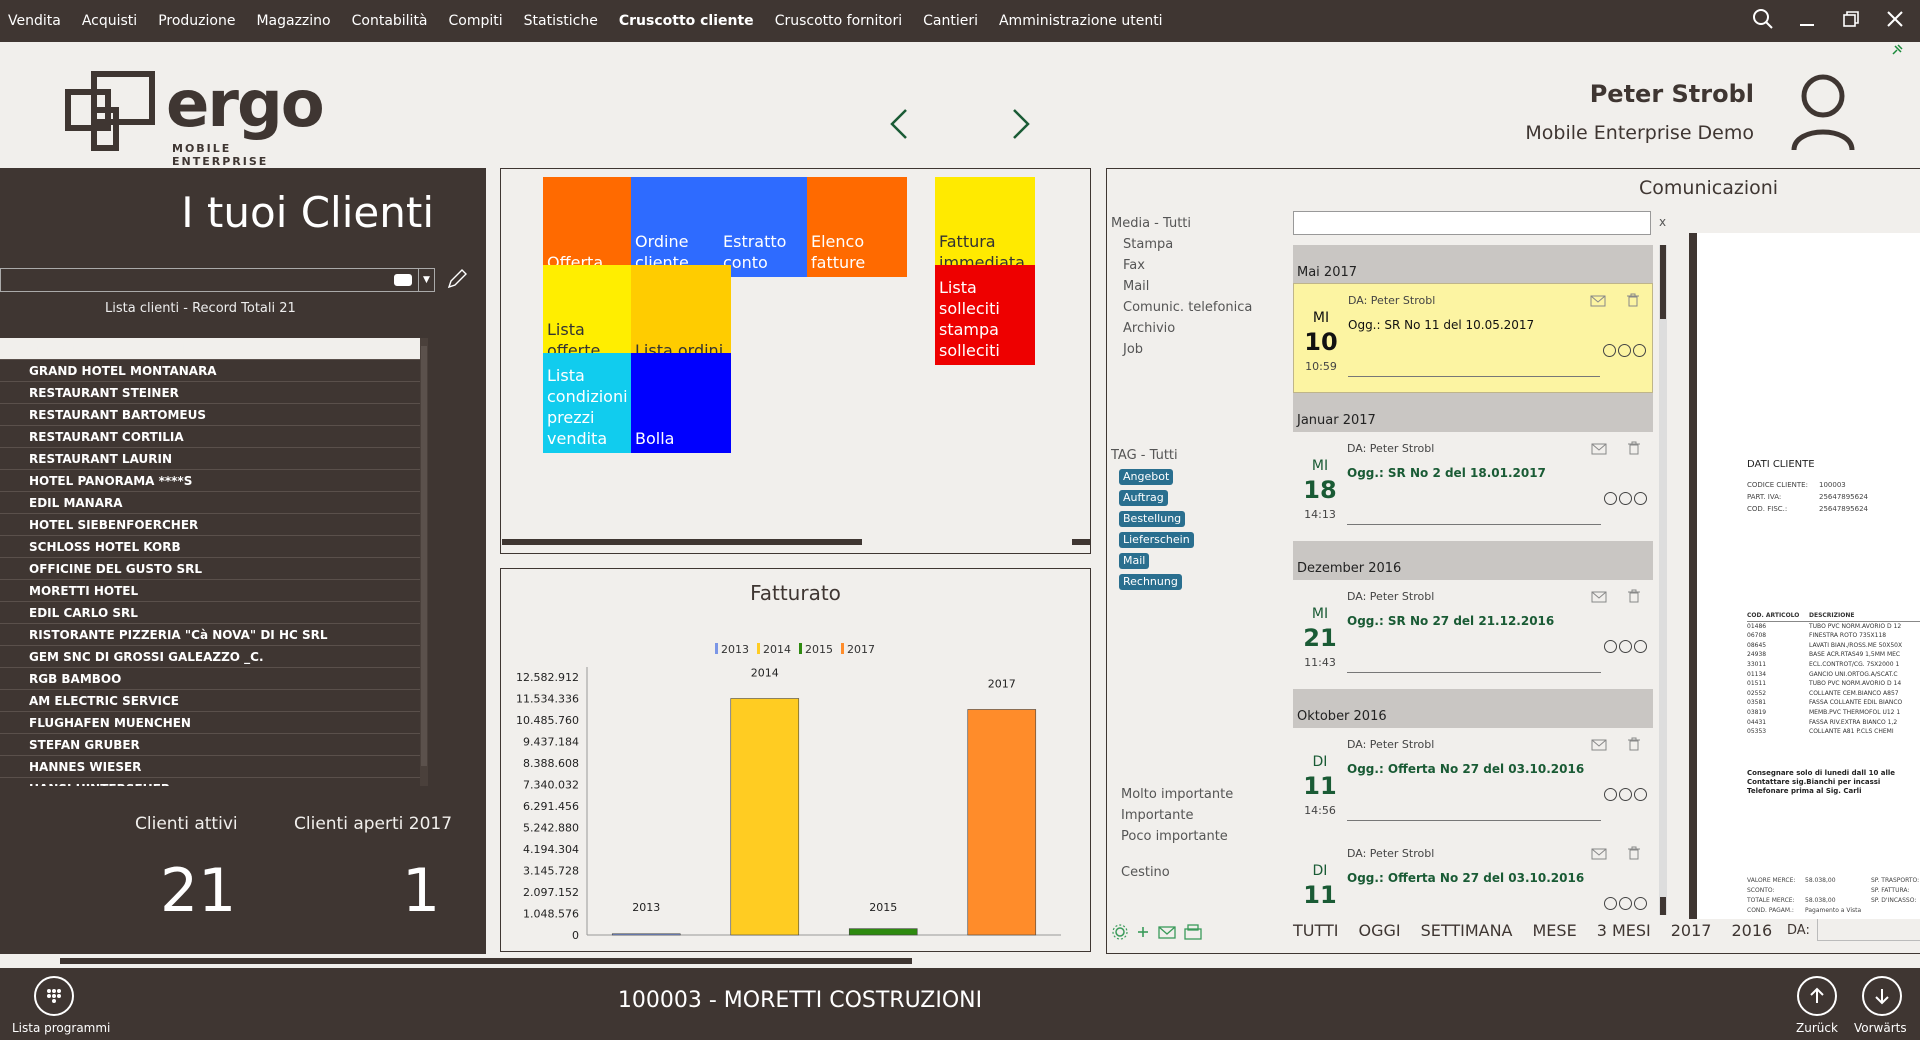  I want to click on client-row: MORETTI COSTRUZIONI, so click(211, 349).